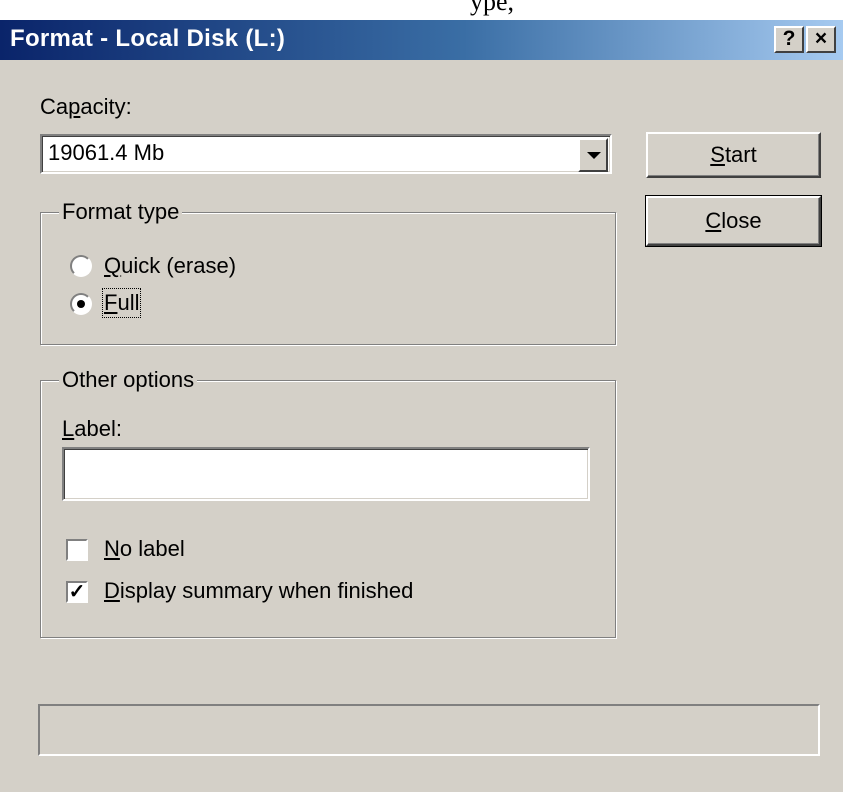 The height and width of the screenshot is (792, 843). Describe the element at coordinates (81, 266) in the screenshot. I see `quick-radio` at that location.